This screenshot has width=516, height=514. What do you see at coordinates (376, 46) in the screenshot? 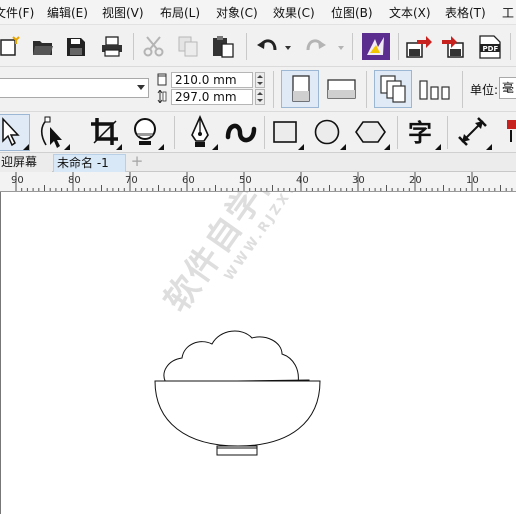
I see `launch-icon` at bounding box center [376, 46].